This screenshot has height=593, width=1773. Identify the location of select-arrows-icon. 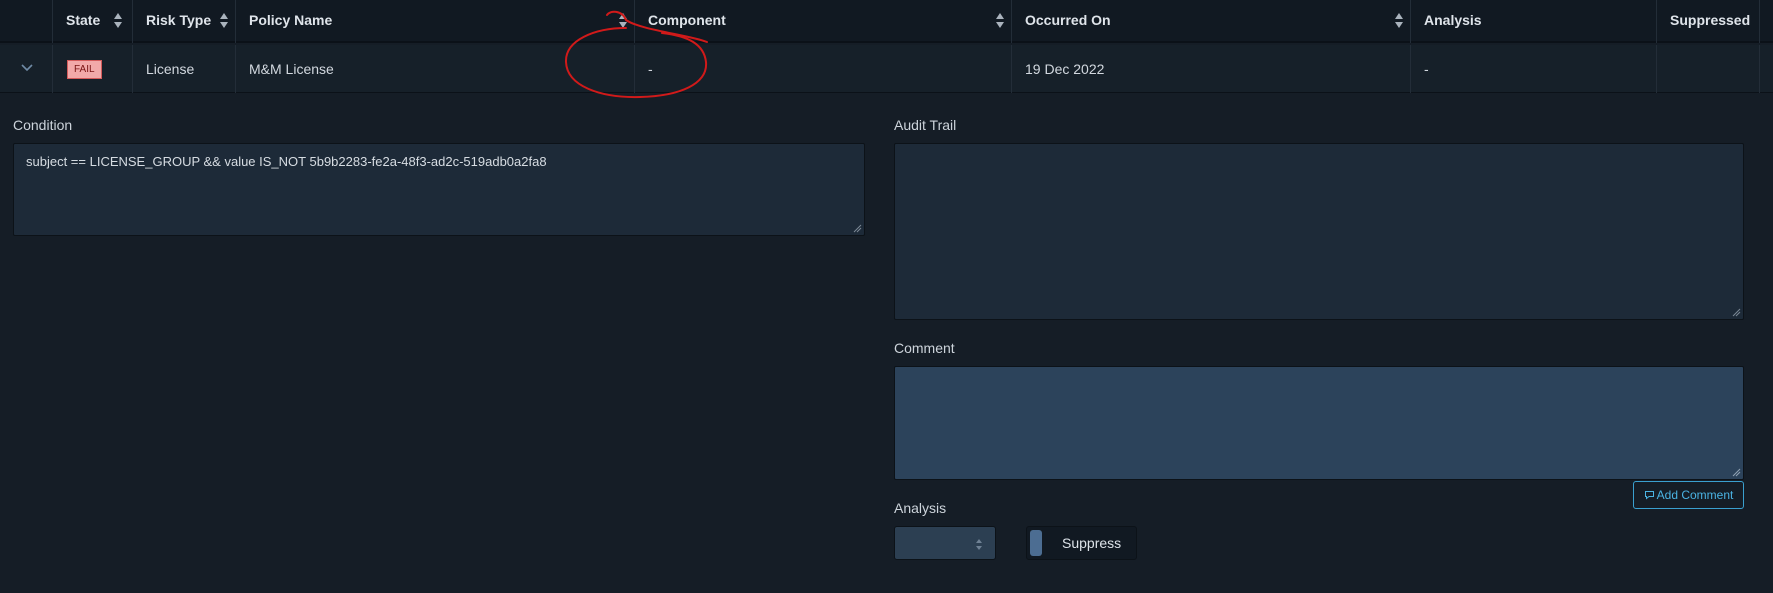
(979, 544).